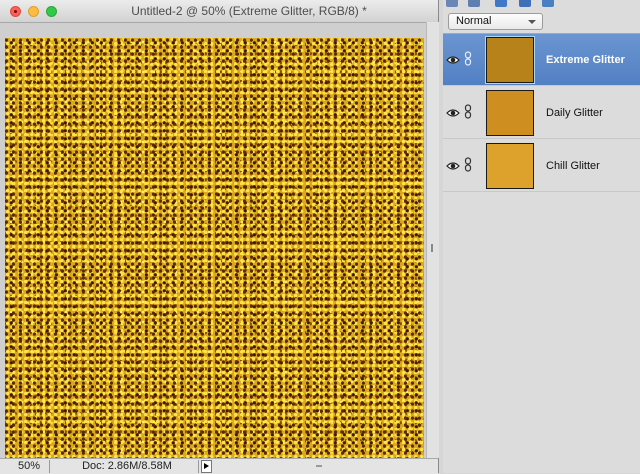 The image size is (640, 474). Describe the element at coordinates (432, 240) in the screenshot. I see `vertical-scrollbar` at that location.